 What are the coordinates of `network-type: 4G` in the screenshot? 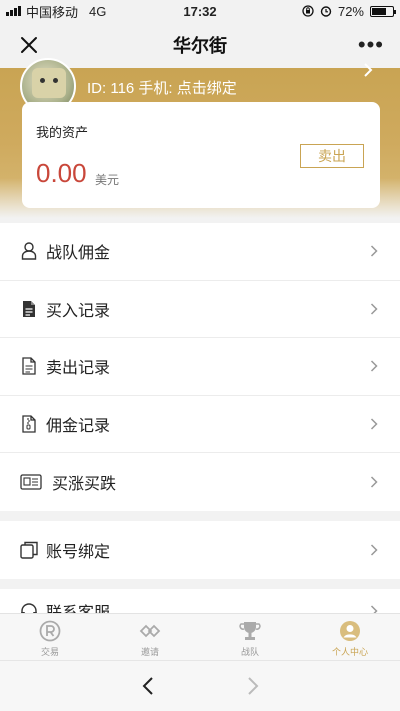 It's located at (98, 11).